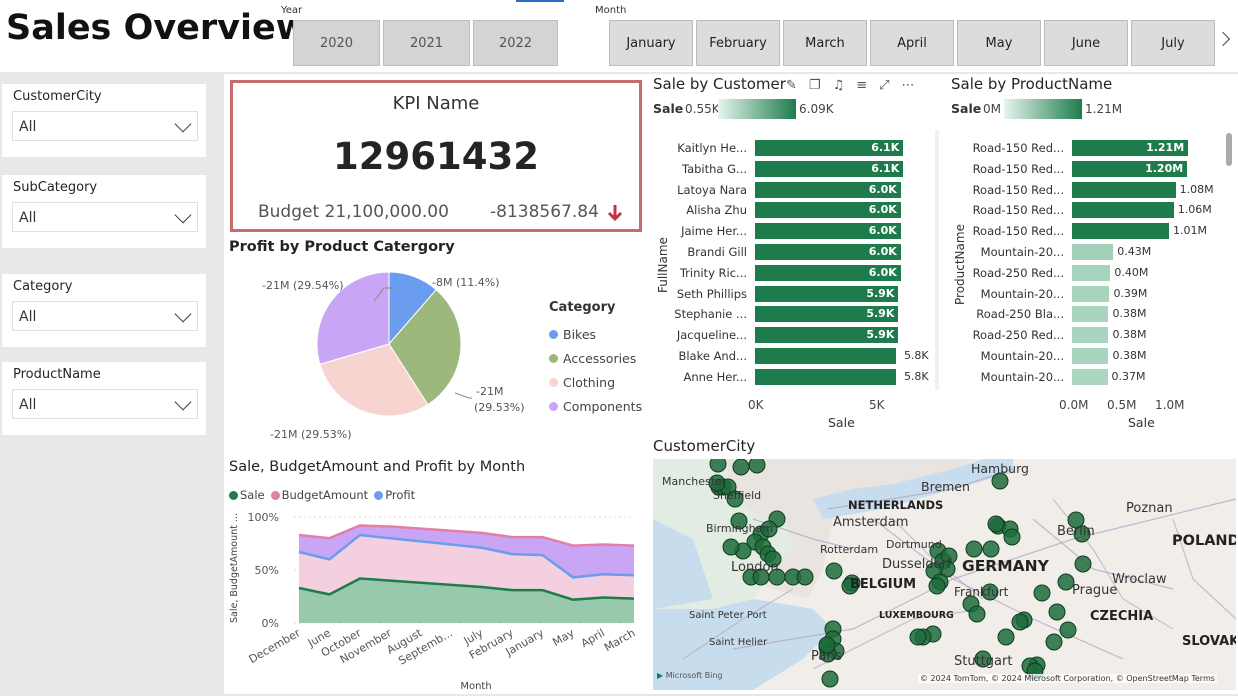  What do you see at coordinates (1129, 314) in the screenshot?
I see `bar-value: 0.38M` at bounding box center [1129, 314].